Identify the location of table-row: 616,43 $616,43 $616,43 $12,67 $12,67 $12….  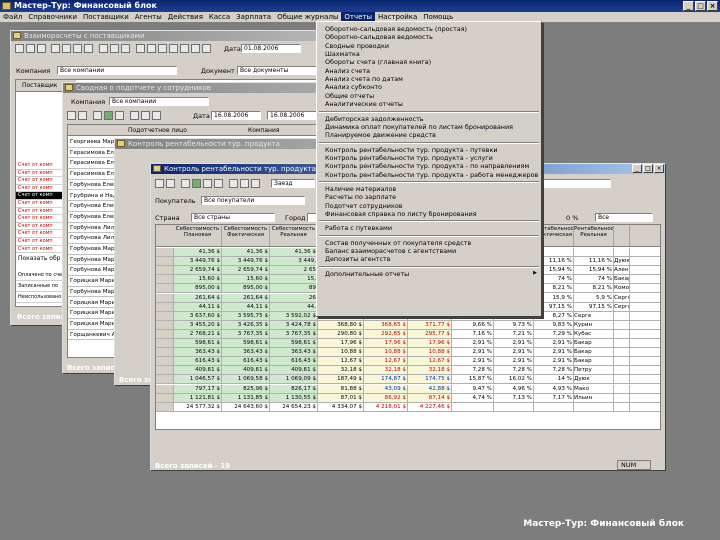
(408, 362).